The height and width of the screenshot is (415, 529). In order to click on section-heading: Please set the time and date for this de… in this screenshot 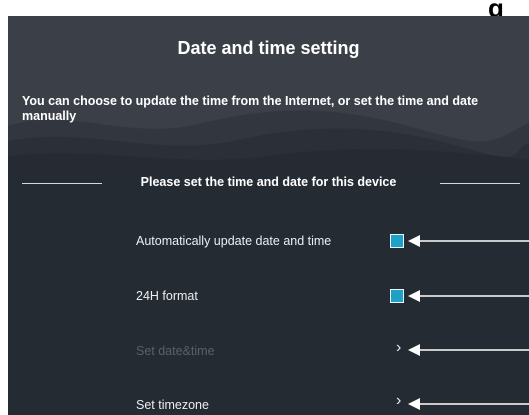, I will do `click(268, 182)`.